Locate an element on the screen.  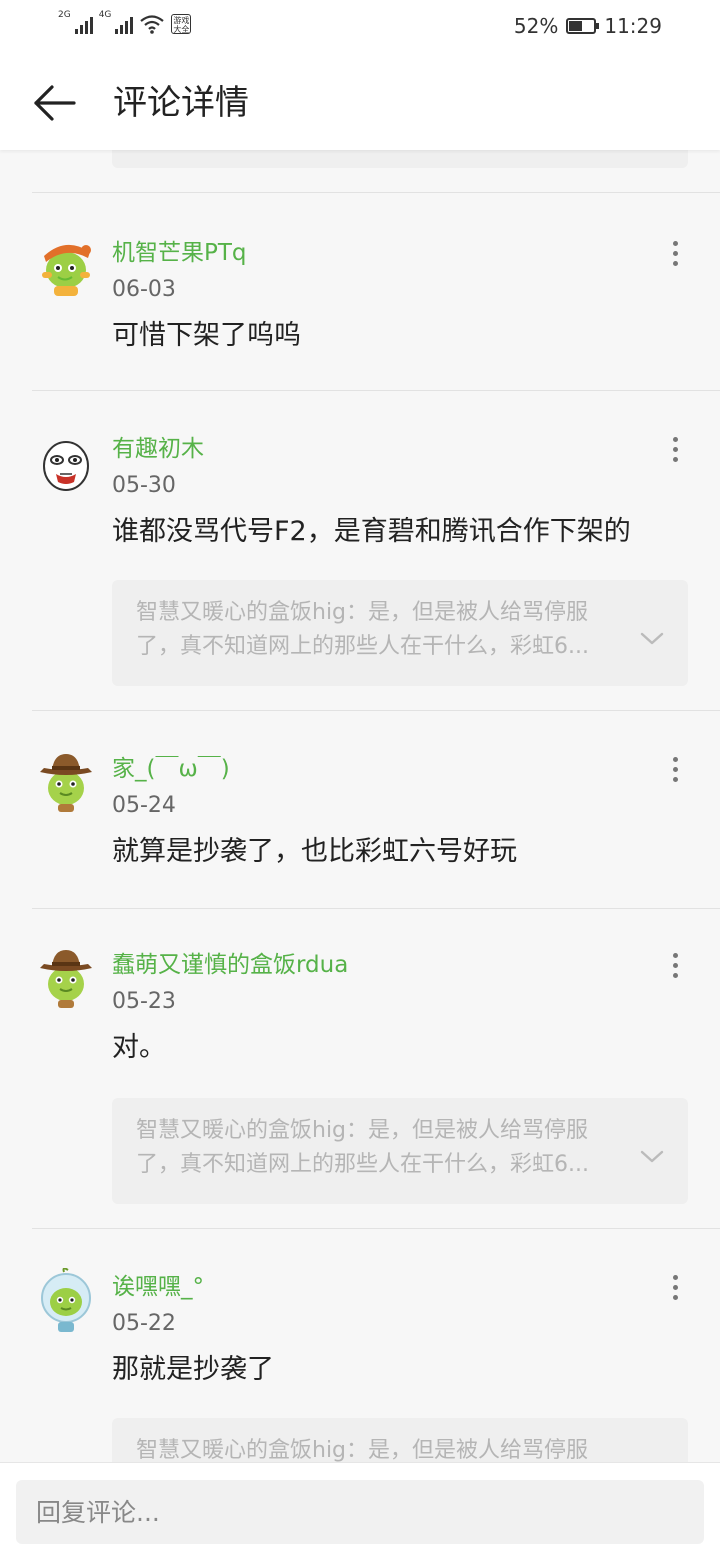
comment-date: 05-23 is located at coordinates (144, 1001).